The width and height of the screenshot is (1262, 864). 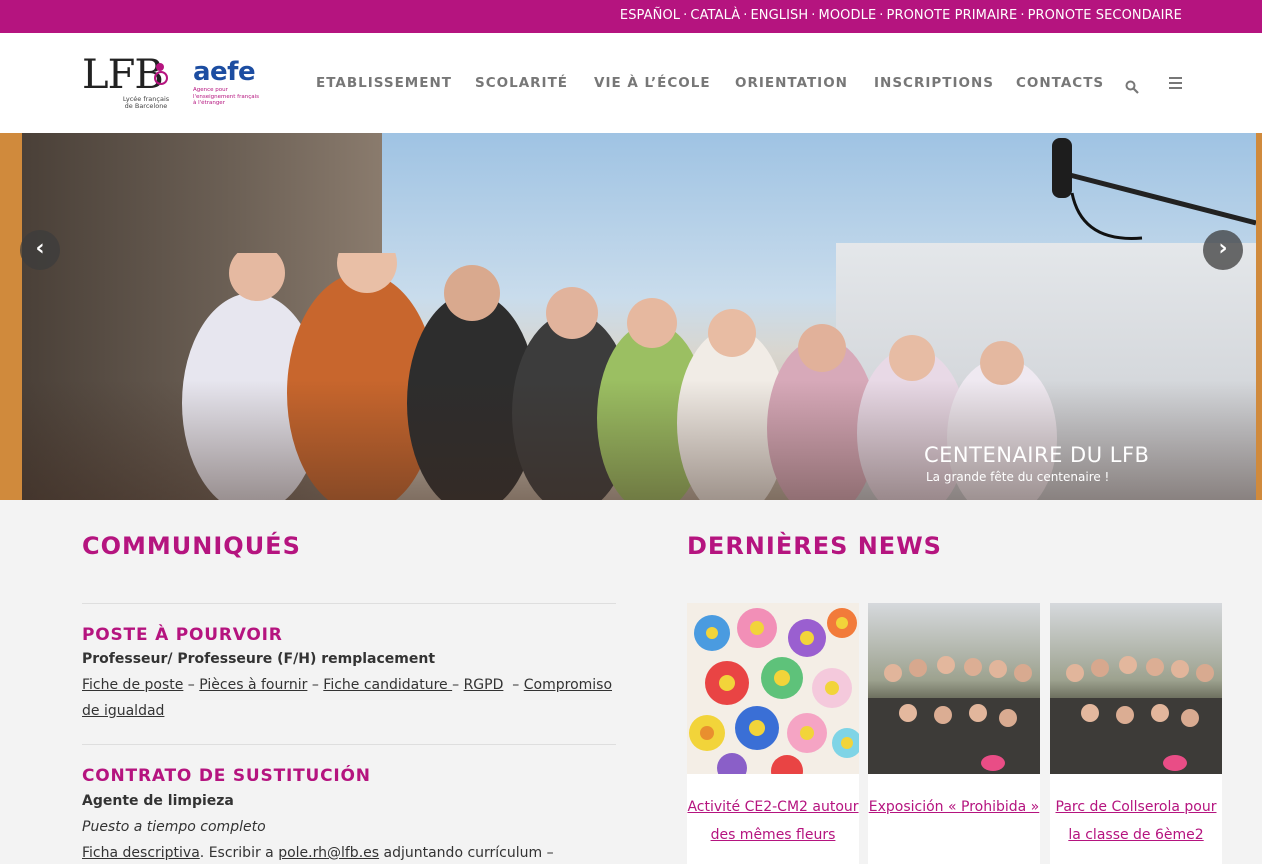 What do you see at coordinates (1136, 715) in the screenshot?
I see `news-image-group-2-art` at bounding box center [1136, 715].